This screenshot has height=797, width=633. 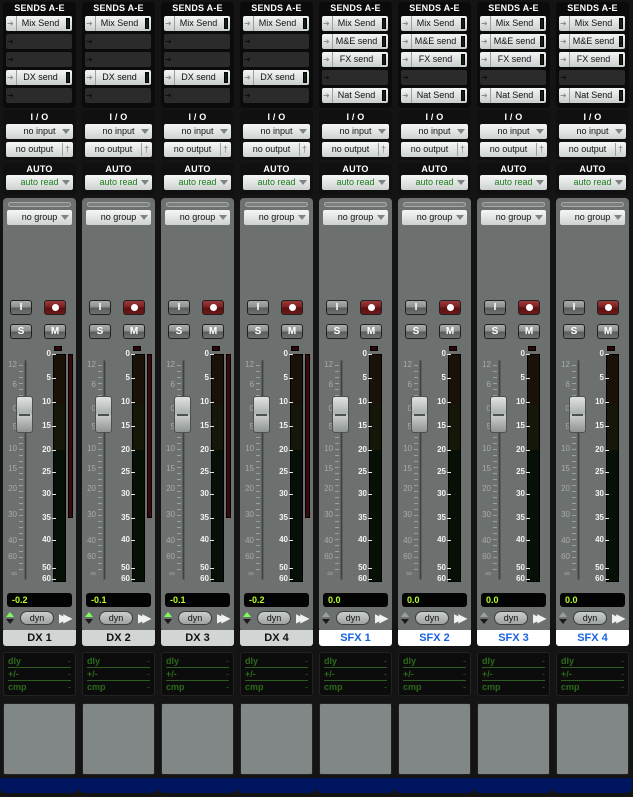 I want to click on track-name: DX 3, so click(x=197, y=638).